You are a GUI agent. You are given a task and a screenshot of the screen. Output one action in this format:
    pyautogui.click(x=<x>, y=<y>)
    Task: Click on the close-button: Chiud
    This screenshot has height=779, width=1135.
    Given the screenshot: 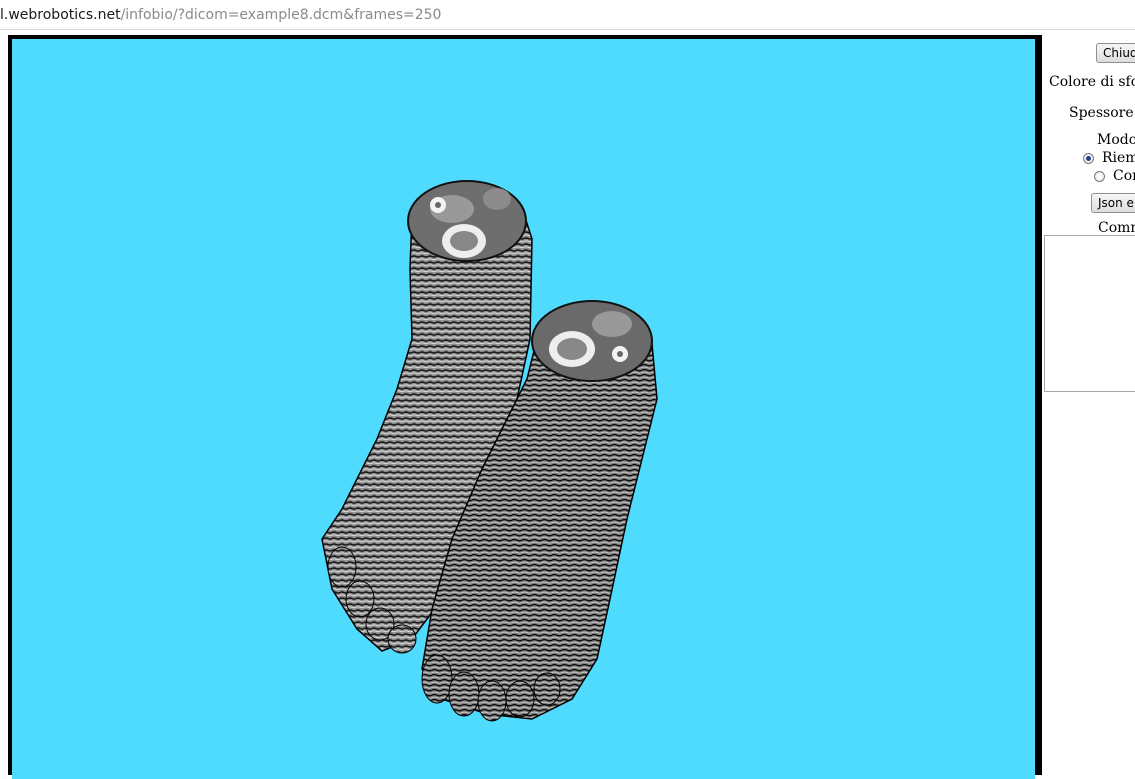 What is the action you would take?
    pyautogui.click(x=1115, y=53)
    